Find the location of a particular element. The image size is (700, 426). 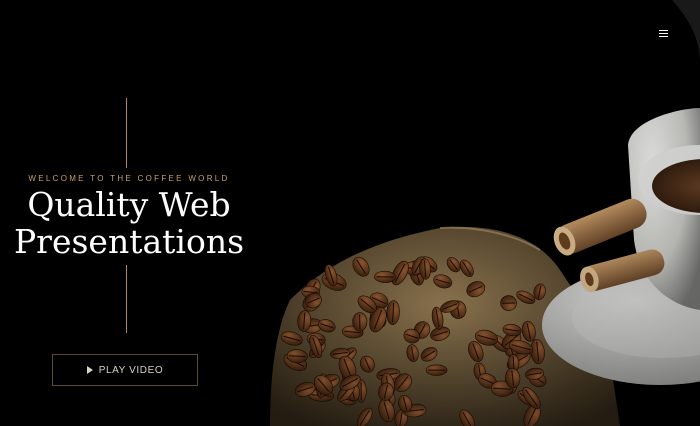

hero-eyebrow: WELCOME TO THE COFFEE WORLD is located at coordinates (129, 178).